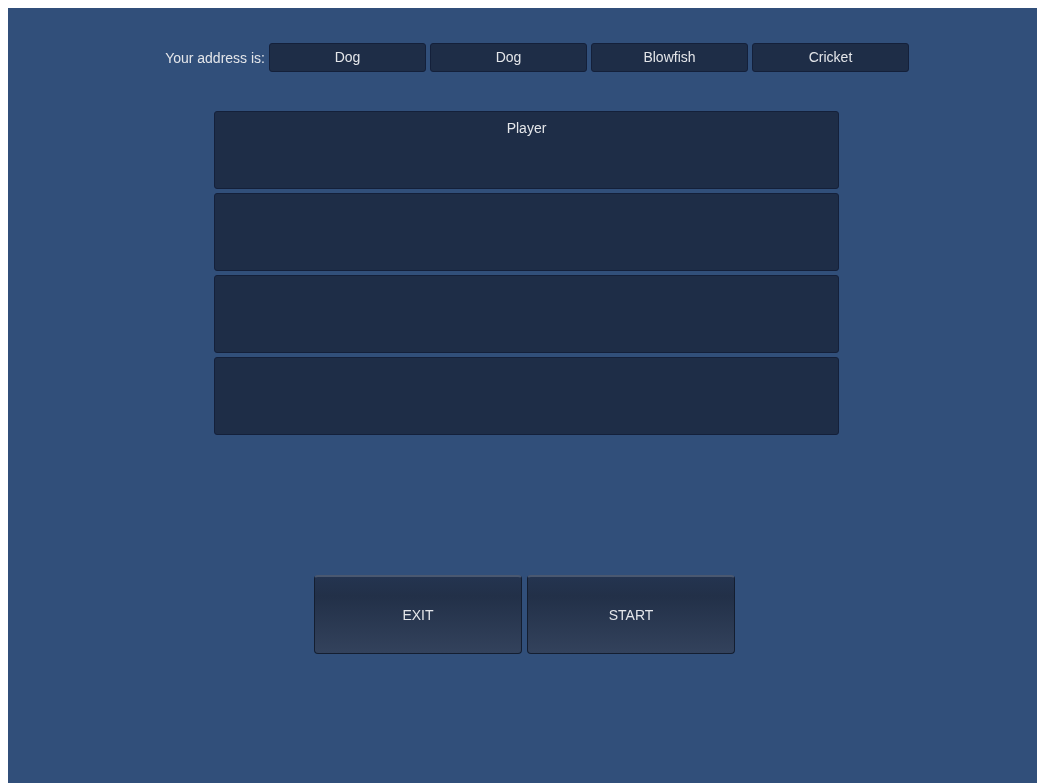 The image size is (1037, 783). I want to click on menu-button: START, so click(631, 614).